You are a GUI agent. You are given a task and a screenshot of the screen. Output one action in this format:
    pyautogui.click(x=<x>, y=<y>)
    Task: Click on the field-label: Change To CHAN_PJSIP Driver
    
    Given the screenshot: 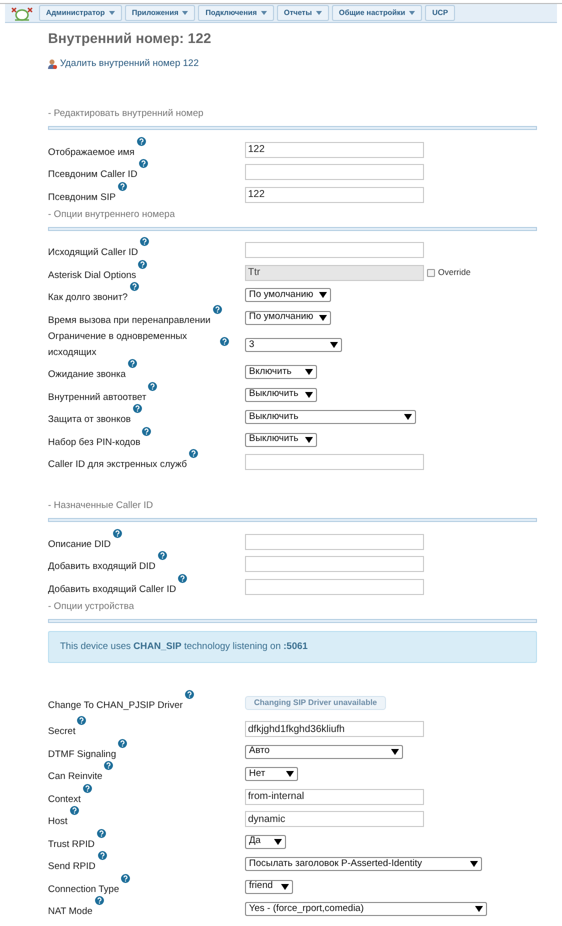 What is the action you would take?
    pyautogui.click(x=115, y=706)
    